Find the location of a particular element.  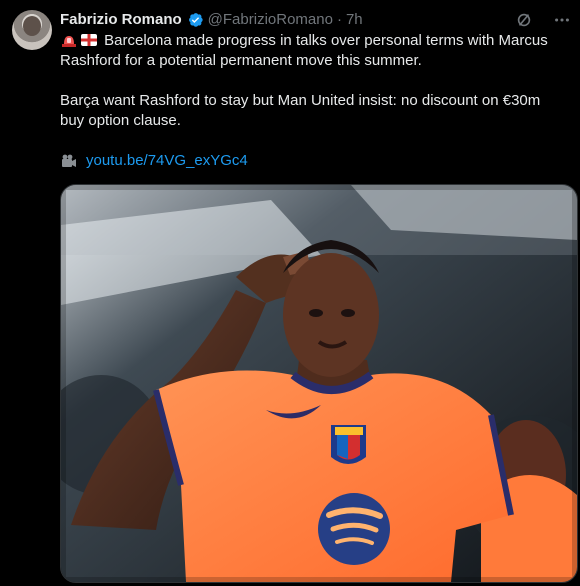

verified-badge-icon is located at coordinates (195, 20).